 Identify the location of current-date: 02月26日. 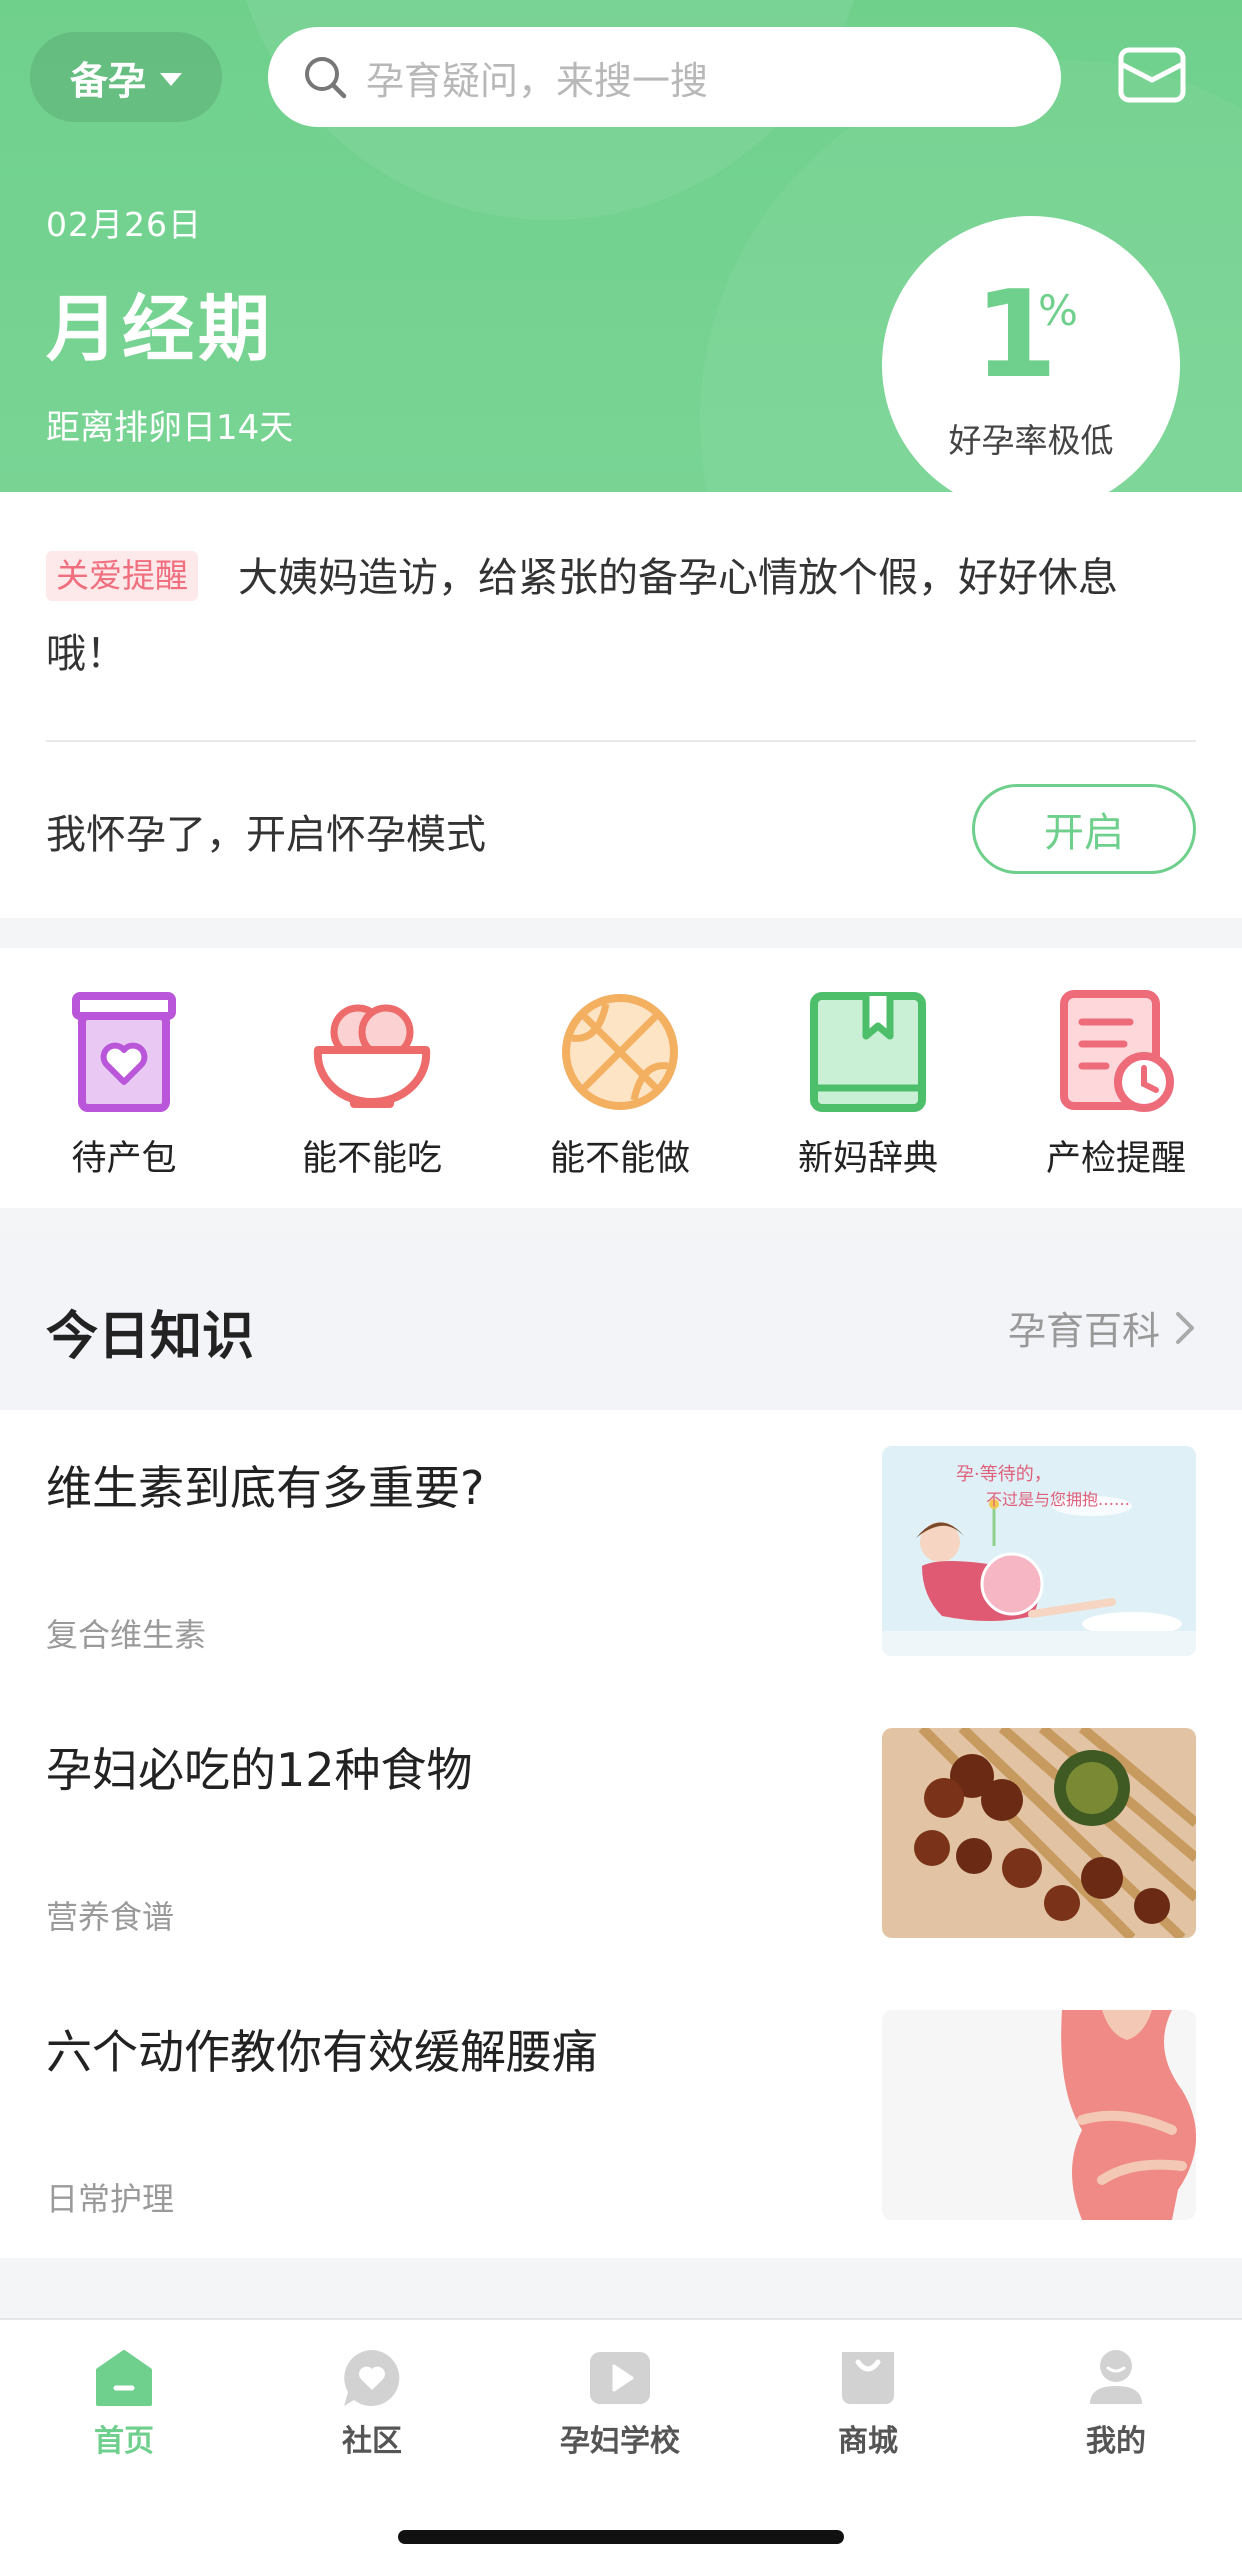
(124, 224).